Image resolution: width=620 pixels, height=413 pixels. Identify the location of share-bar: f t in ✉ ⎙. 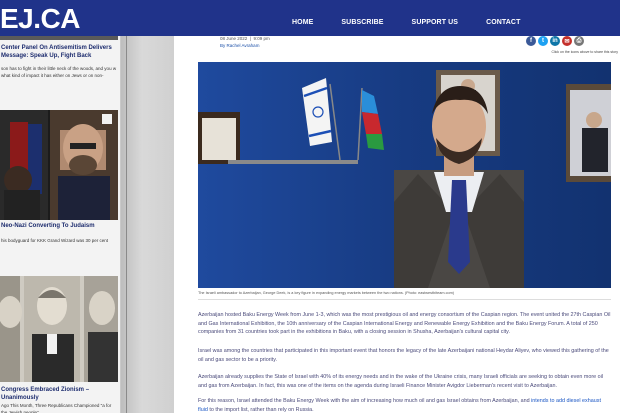
(555, 41).